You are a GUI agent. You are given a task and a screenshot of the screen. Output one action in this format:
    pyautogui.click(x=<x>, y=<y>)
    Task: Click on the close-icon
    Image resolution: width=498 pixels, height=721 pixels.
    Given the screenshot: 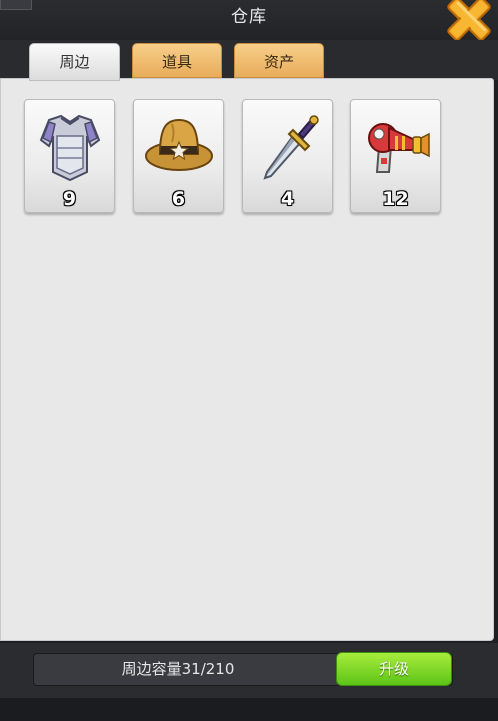 What is the action you would take?
    pyautogui.click(x=469, y=20)
    